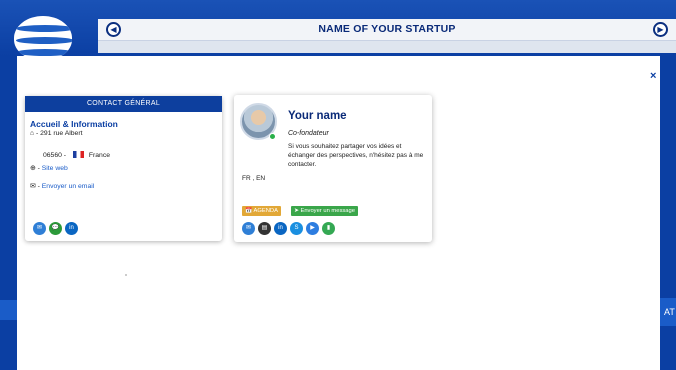  What do you see at coordinates (55, 168) in the screenshot?
I see `website-link: Site web` at bounding box center [55, 168].